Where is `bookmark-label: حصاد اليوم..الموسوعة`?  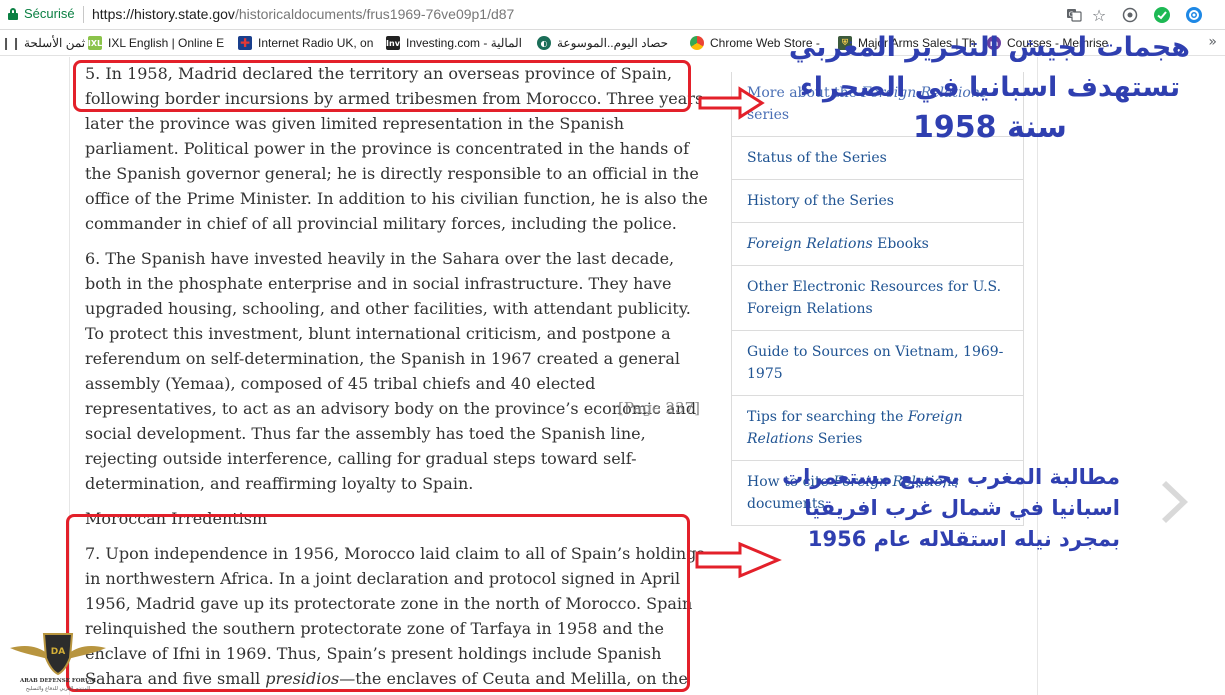 bookmark-label: حصاد اليوم..الموسوعة is located at coordinates (613, 43).